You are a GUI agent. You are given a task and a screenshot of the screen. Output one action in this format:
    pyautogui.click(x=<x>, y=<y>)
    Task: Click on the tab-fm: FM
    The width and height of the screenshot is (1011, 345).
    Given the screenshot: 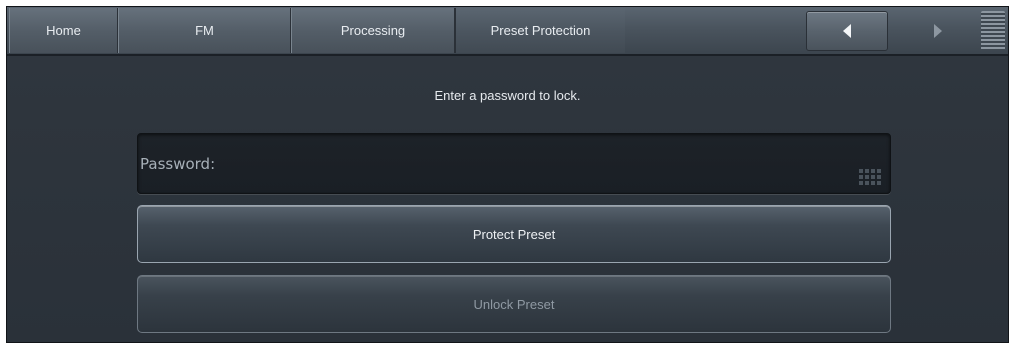 What is the action you would take?
    pyautogui.click(x=204, y=30)
    